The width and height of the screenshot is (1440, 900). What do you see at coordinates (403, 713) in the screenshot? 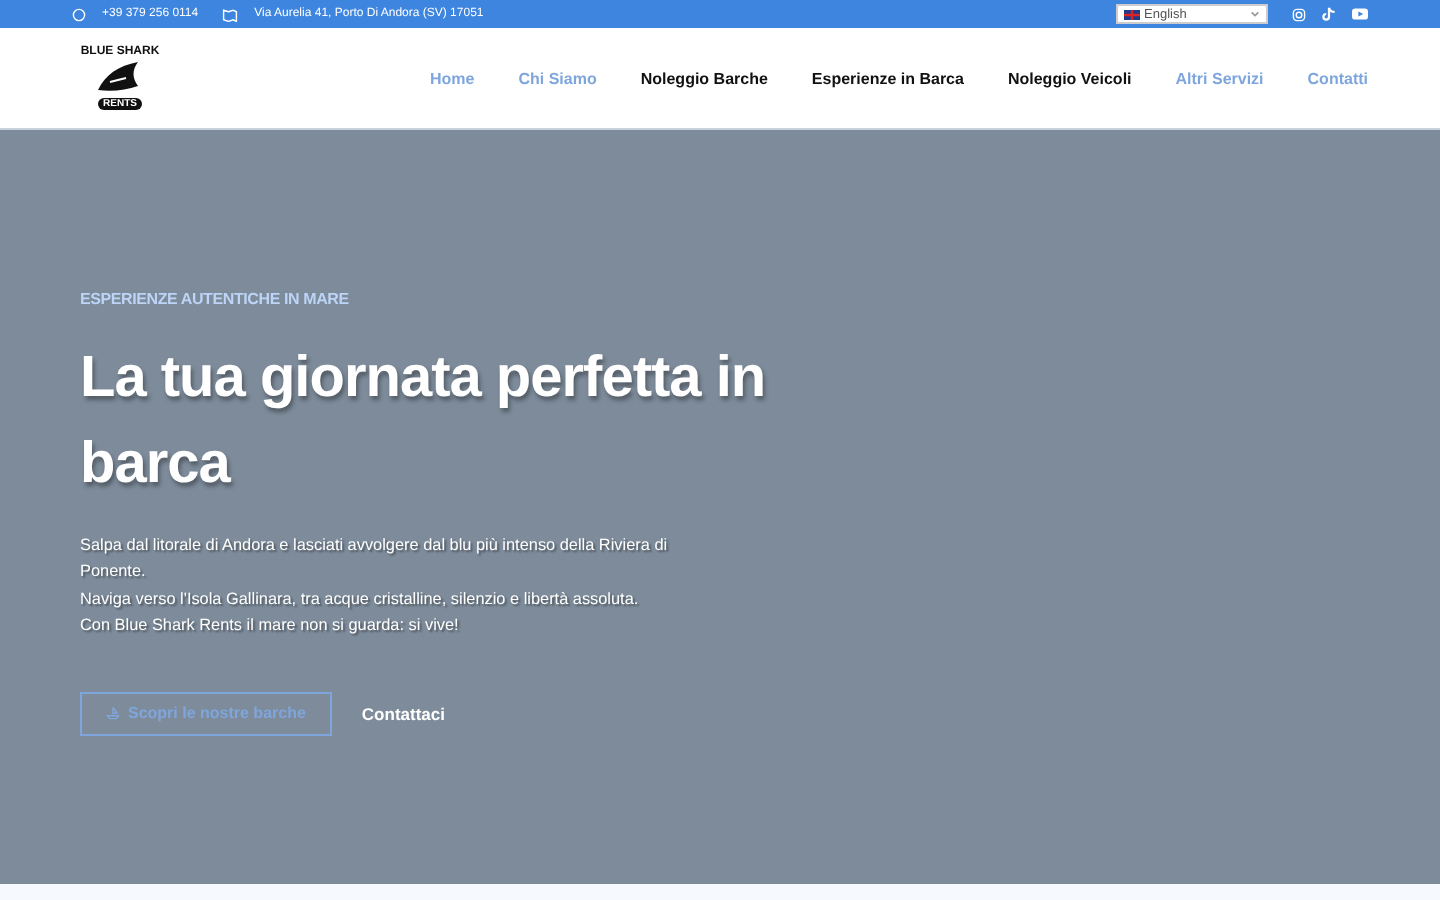
I see `contact-link: Contattaci` at bounding box center [403, 713].